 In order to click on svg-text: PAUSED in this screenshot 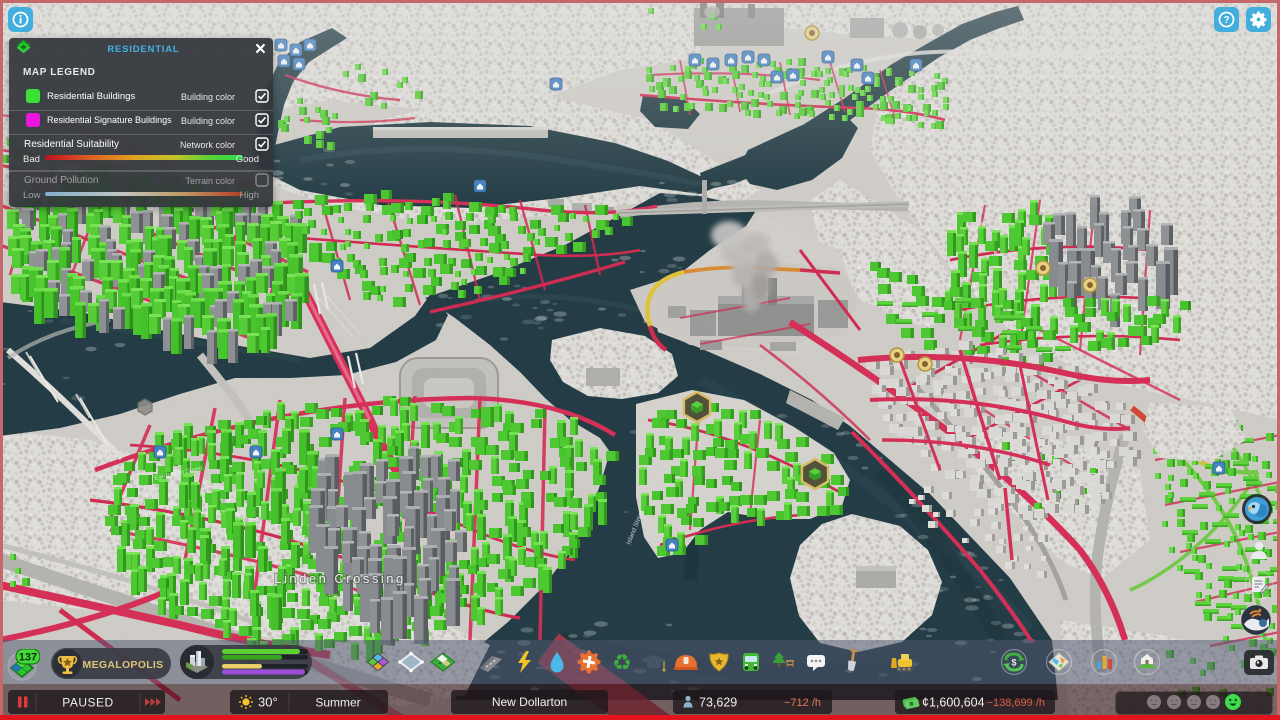, I will do `click(87, 703)`.